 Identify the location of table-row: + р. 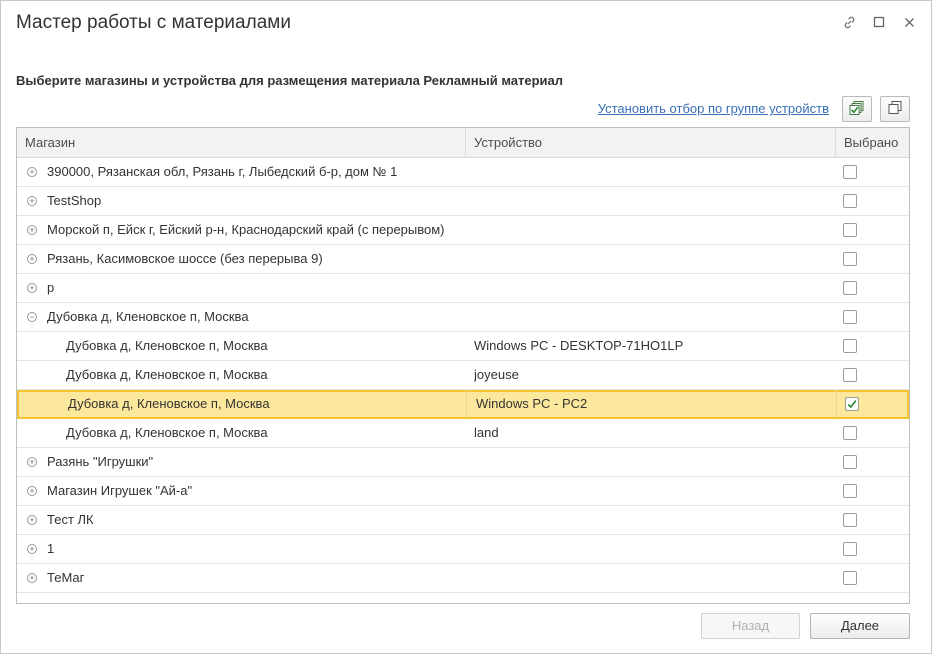
(463, 288).